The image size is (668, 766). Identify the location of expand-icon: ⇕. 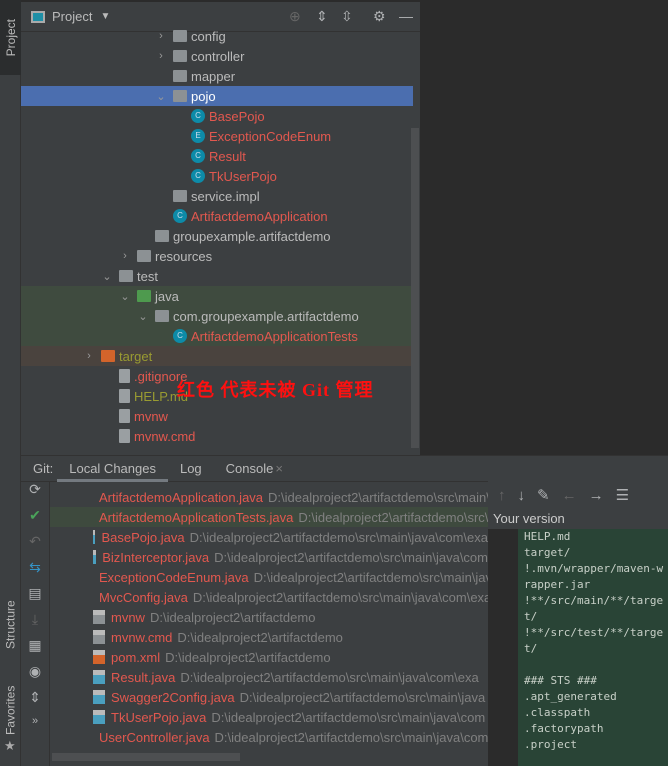
(35, 702).